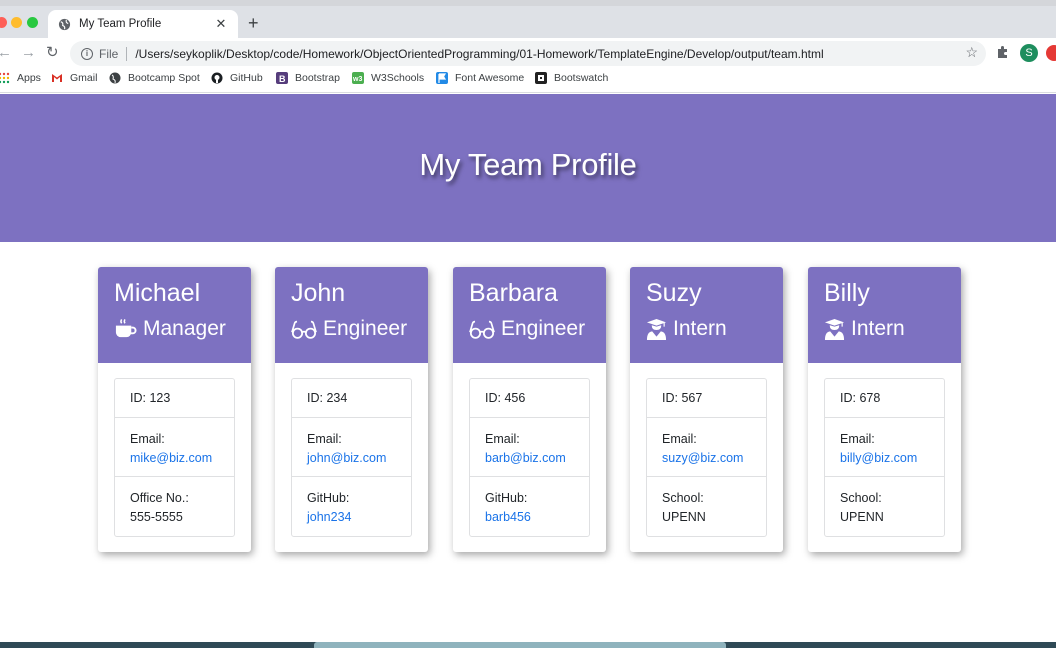  I want to click on email-link: john@biz.com, so click(346, 458).